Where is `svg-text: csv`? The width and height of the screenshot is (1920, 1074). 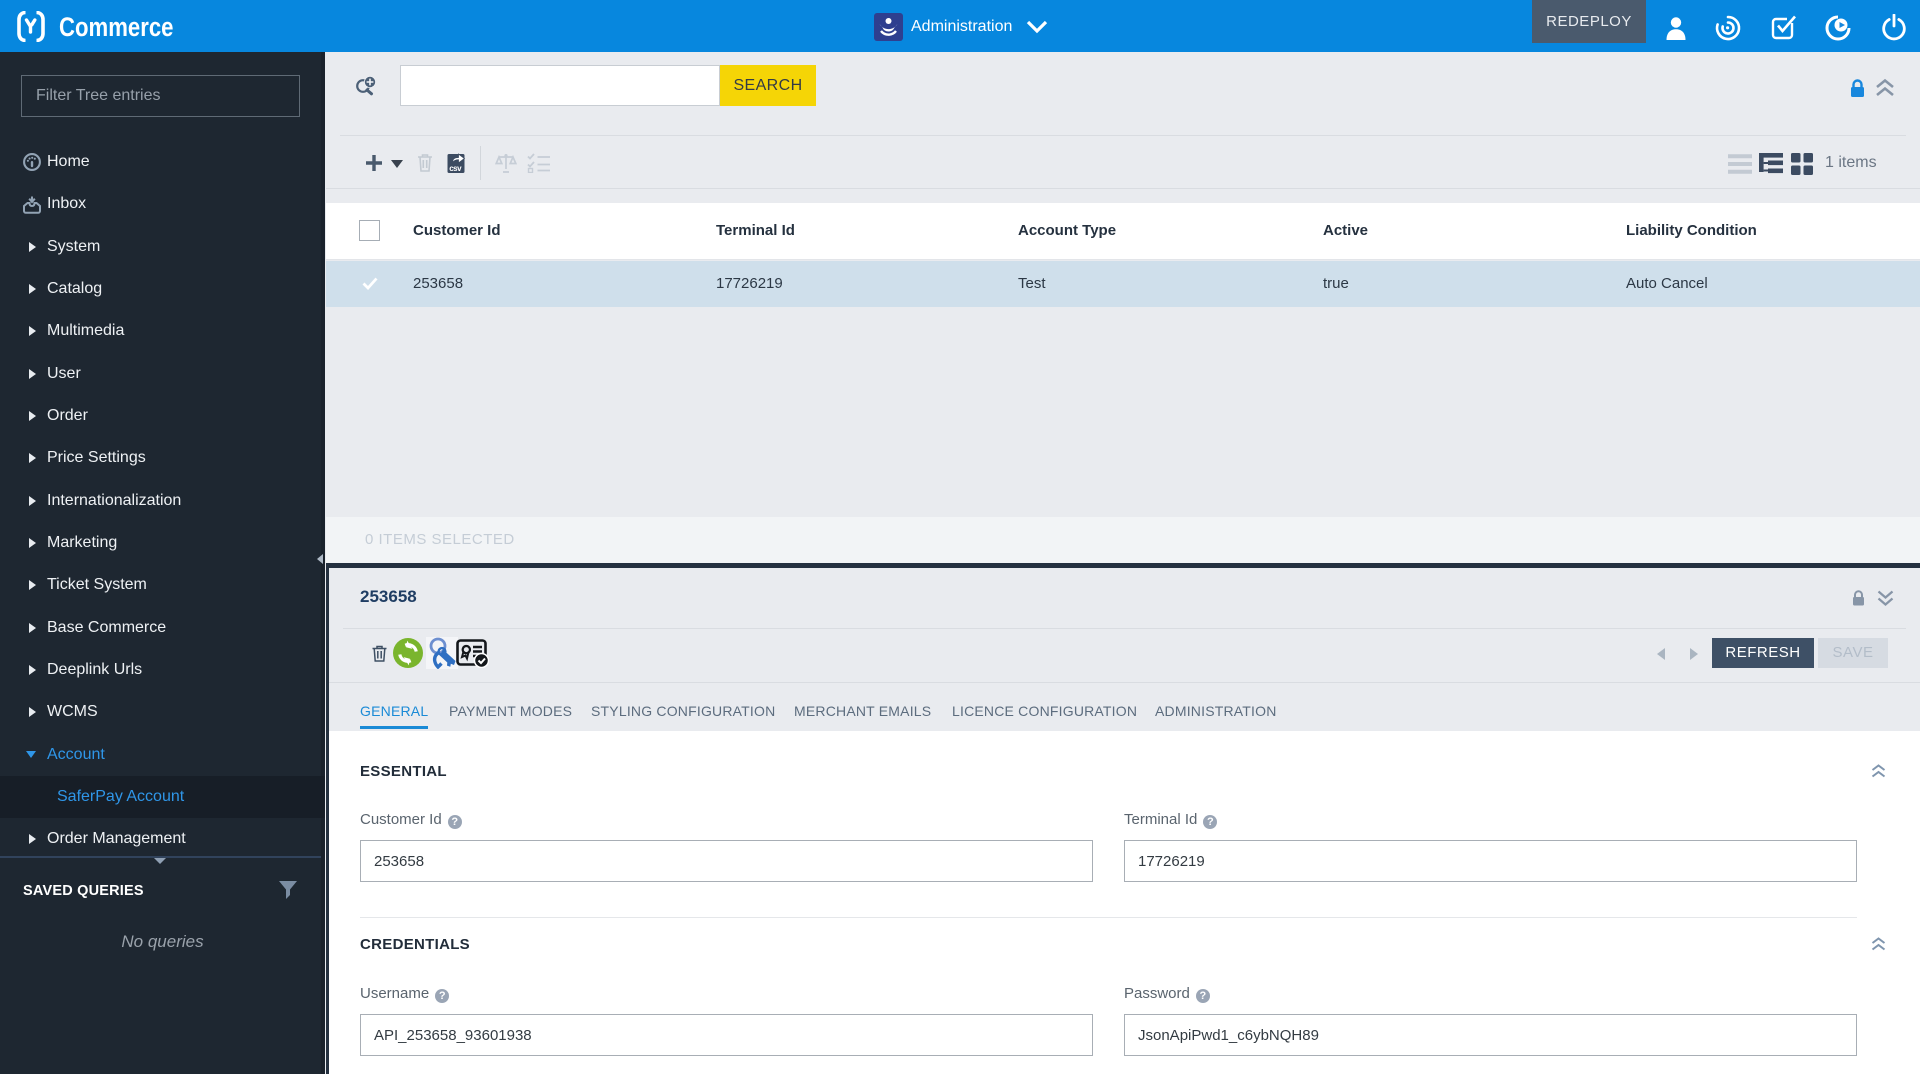
svg-text: csv is located at coordinates (455, 168).